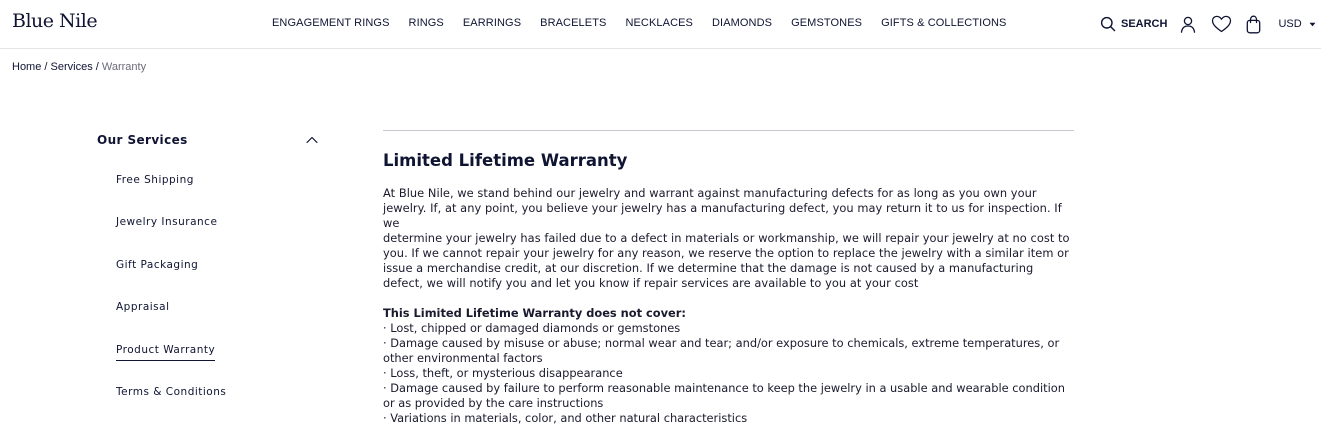  What do you see at coordinates (217, 237) in the screenshot?
I see `sidebar-item-jewelry-insurance: Jewelry Insurance` at bounding box center [217, 237].